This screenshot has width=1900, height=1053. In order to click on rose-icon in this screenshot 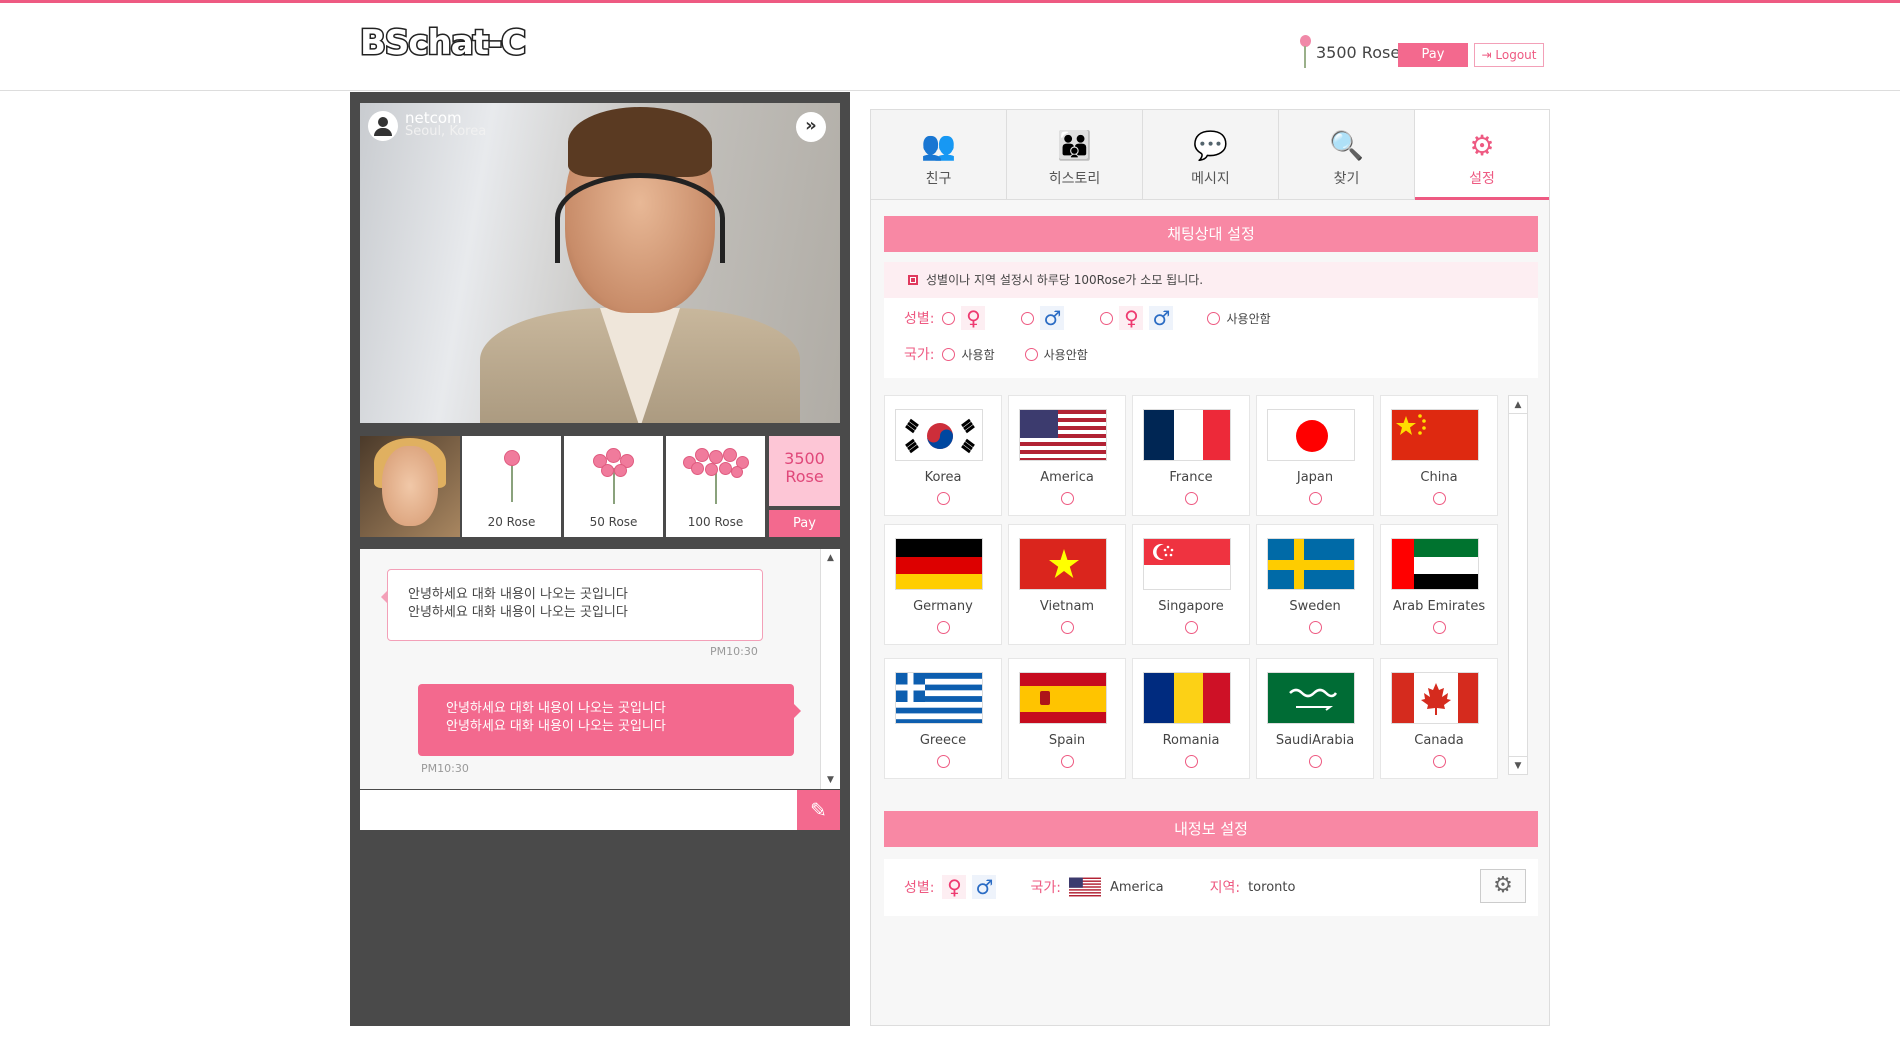, I will do `click(1305, 52)`.